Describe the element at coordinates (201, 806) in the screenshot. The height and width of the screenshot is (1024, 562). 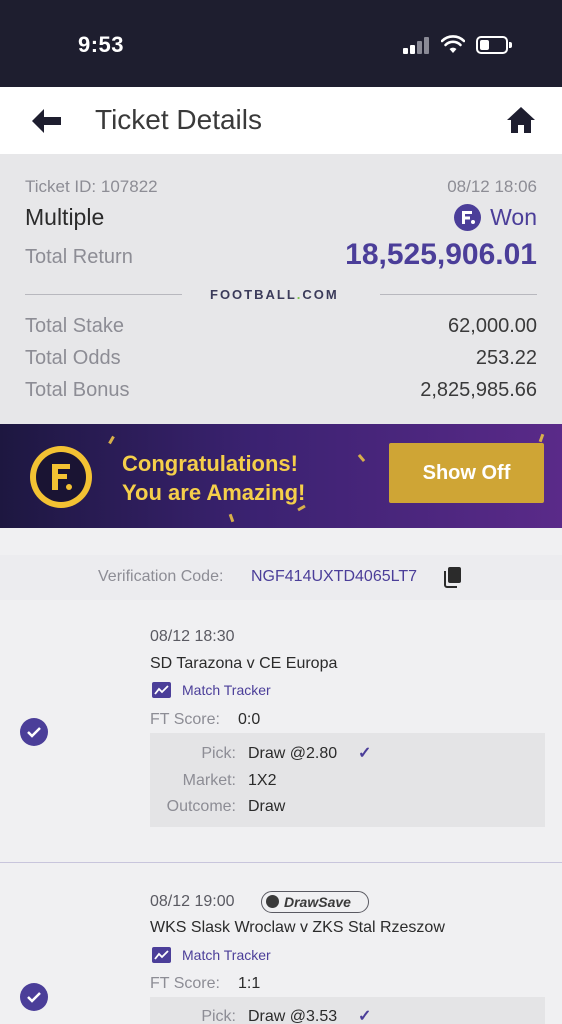
I see `outcome-label: Outcome:` at that location.